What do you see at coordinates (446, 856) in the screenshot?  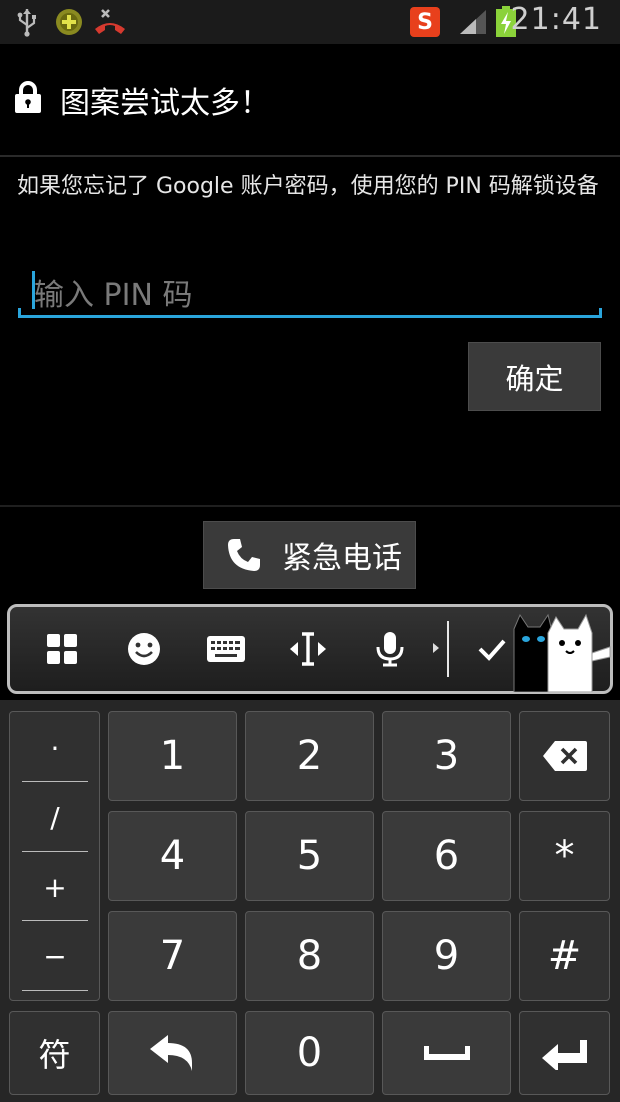 I see `key-6: 6` at bounding box center [446, 856].